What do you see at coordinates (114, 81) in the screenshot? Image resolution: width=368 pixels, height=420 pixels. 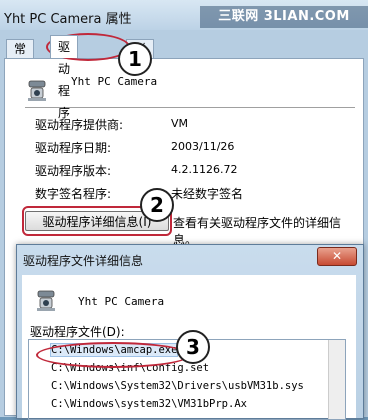 I see `device-name: Yht PC Camera` at bounding box center [114, 81].